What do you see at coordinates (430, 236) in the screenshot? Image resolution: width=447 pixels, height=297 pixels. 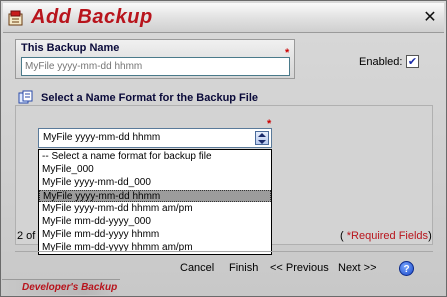 I see `required-note-close: )` at bounding box center [430, 236].